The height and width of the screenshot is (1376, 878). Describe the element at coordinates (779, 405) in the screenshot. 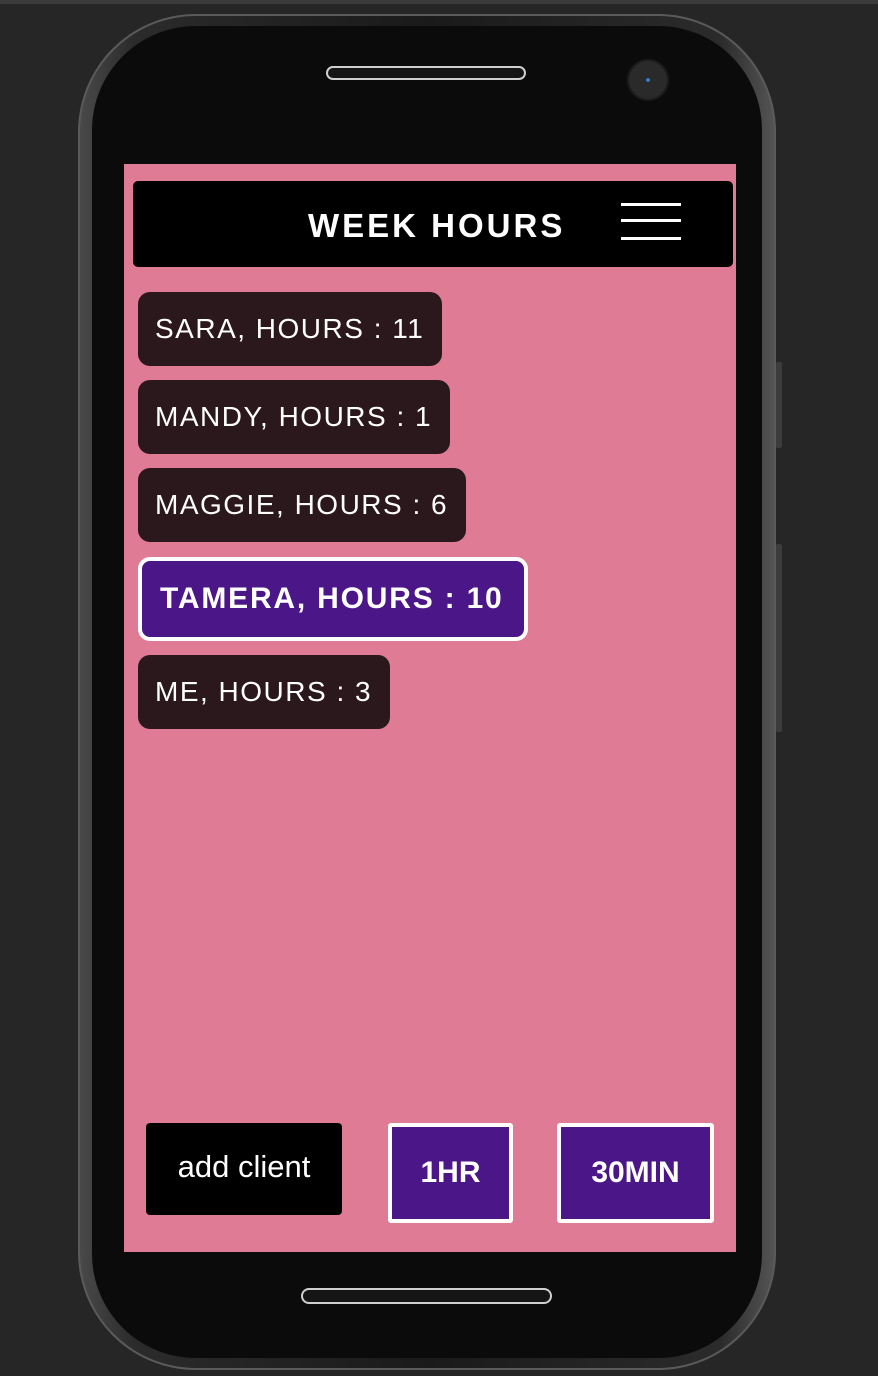

I see `side-button-upper` at that location.